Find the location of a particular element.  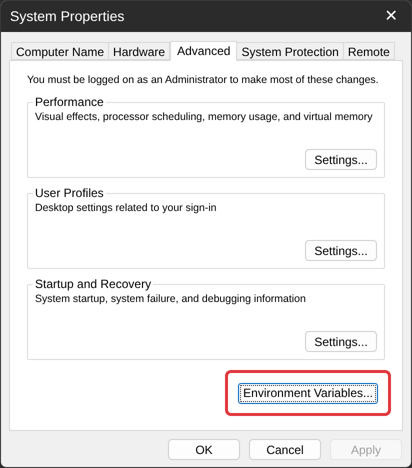

group-description: System startup, system failure, and debugging information is located at coordinates (171, 299).